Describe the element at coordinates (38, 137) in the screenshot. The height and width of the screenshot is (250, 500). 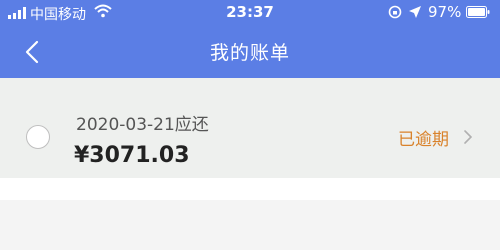
I see `select-radio` at that location.